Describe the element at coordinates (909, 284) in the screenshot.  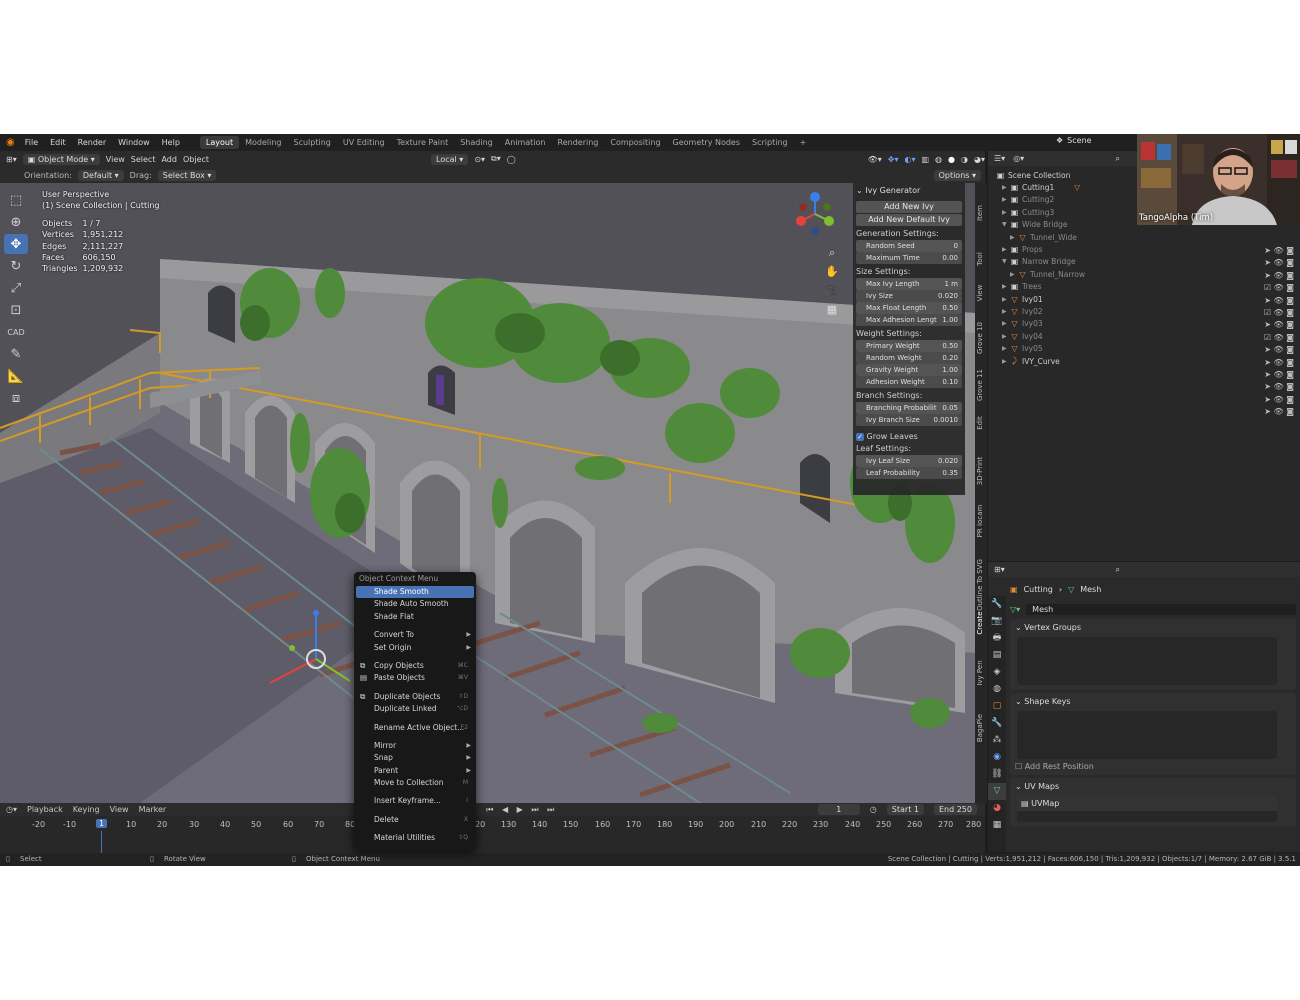
I see `max-ivy-length-field: Max Ivy Length 1 m` at that location.